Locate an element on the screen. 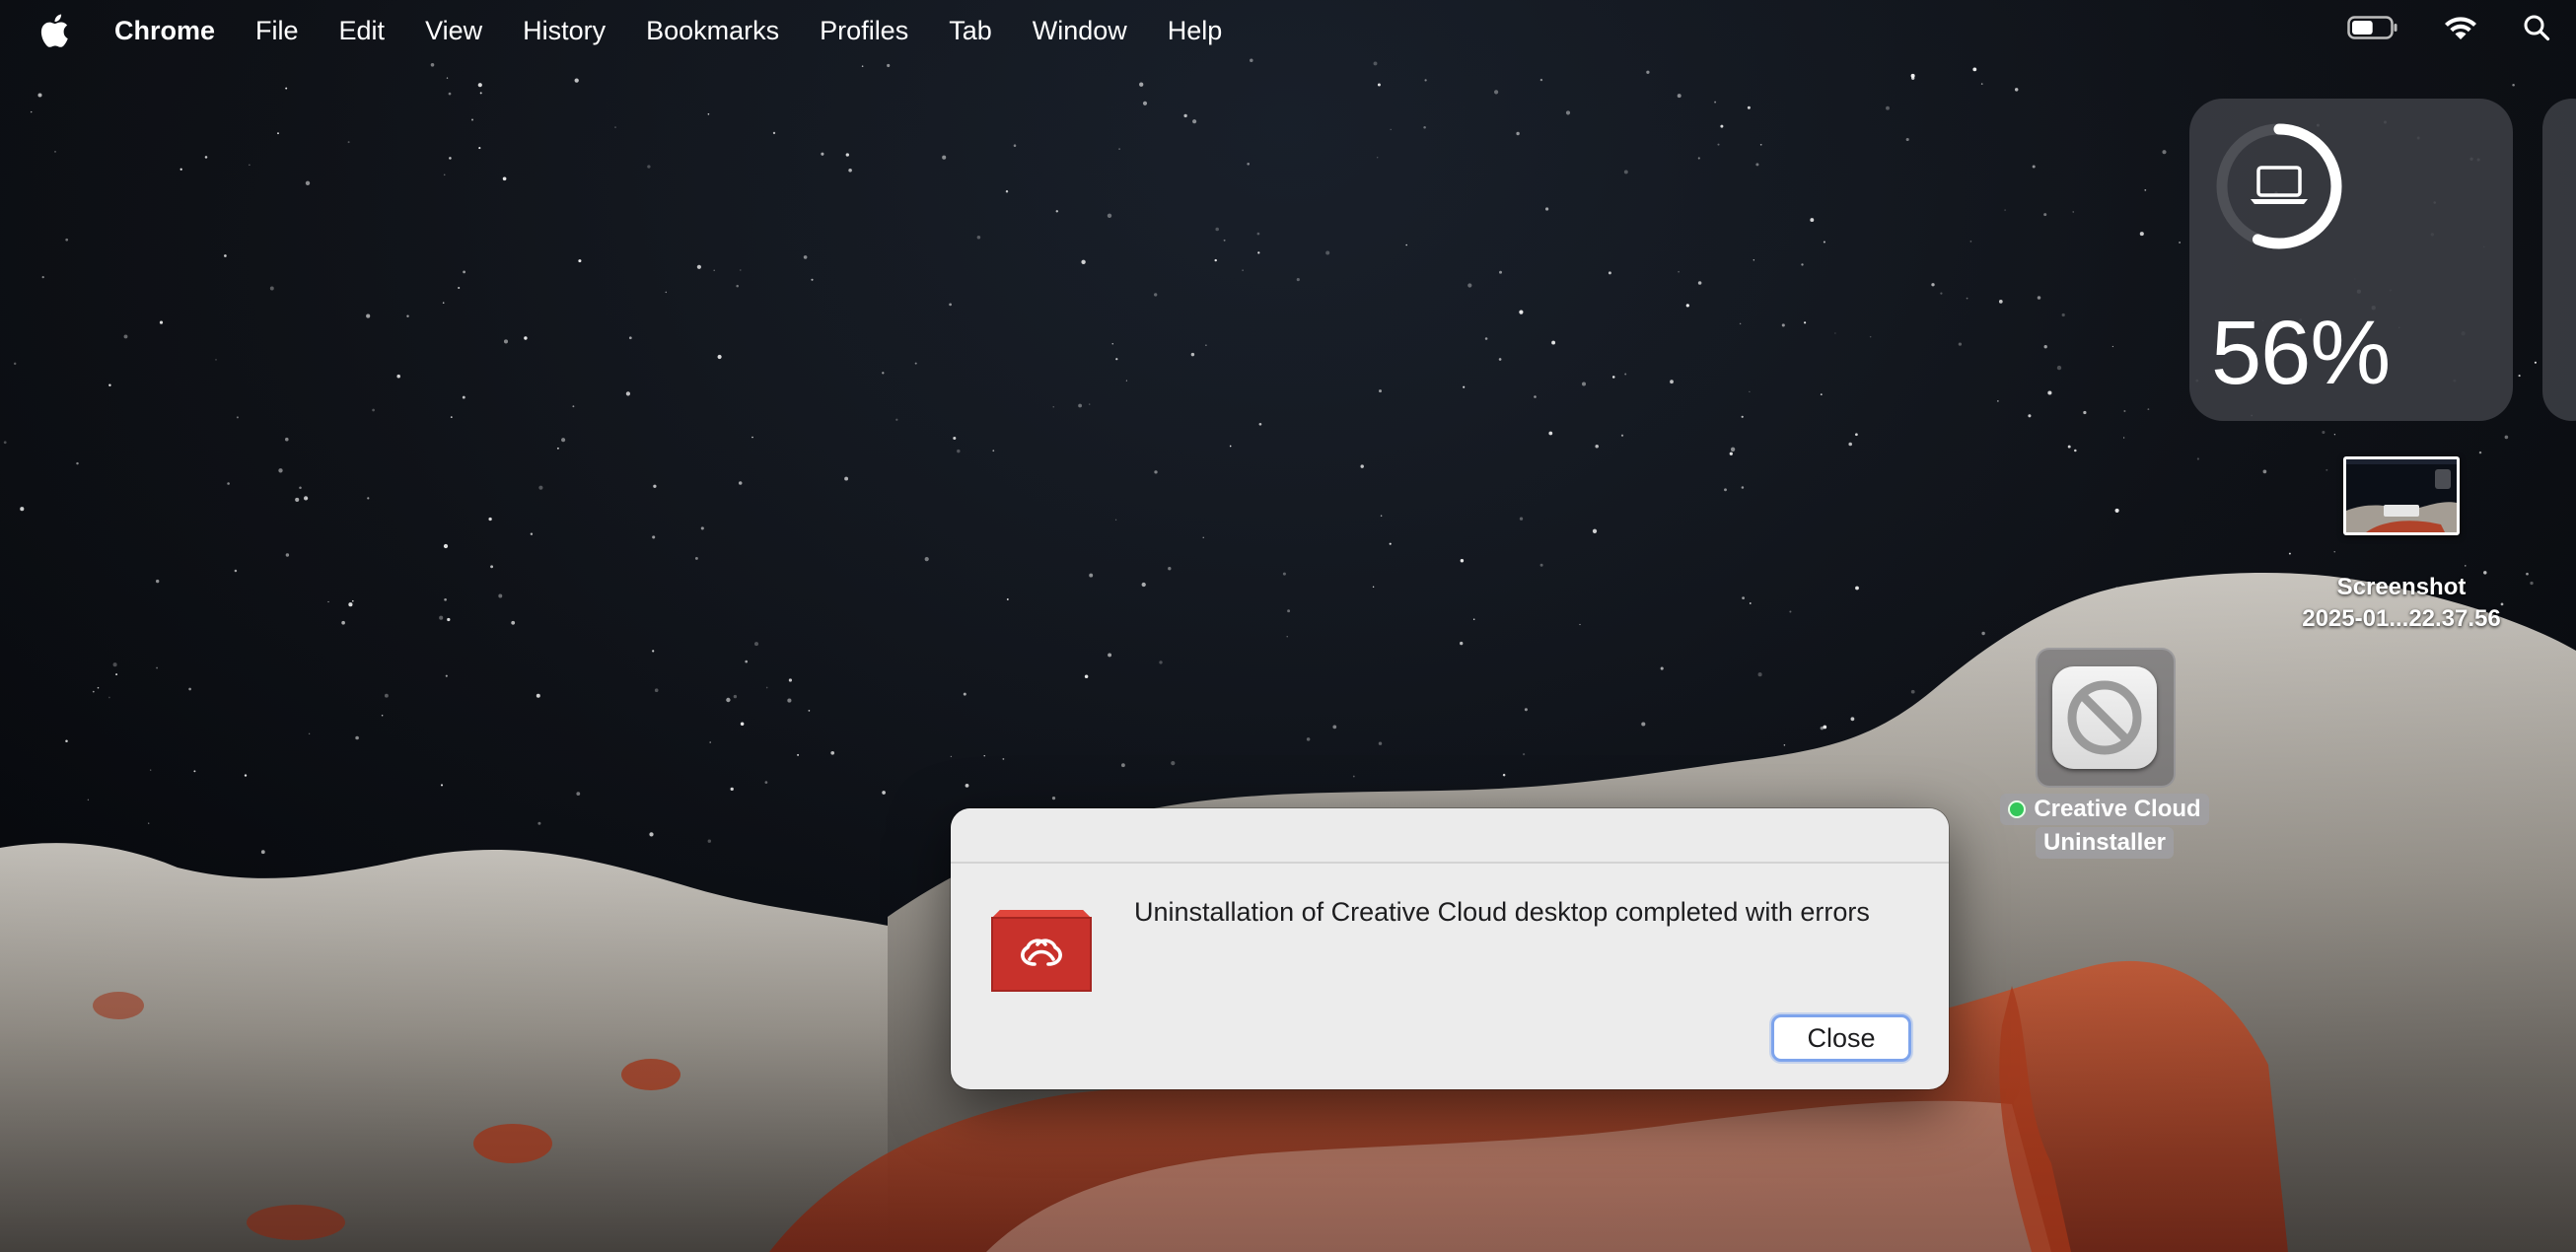  menu-bookmarks: Bookmarks is located at coordinates (712, 31).